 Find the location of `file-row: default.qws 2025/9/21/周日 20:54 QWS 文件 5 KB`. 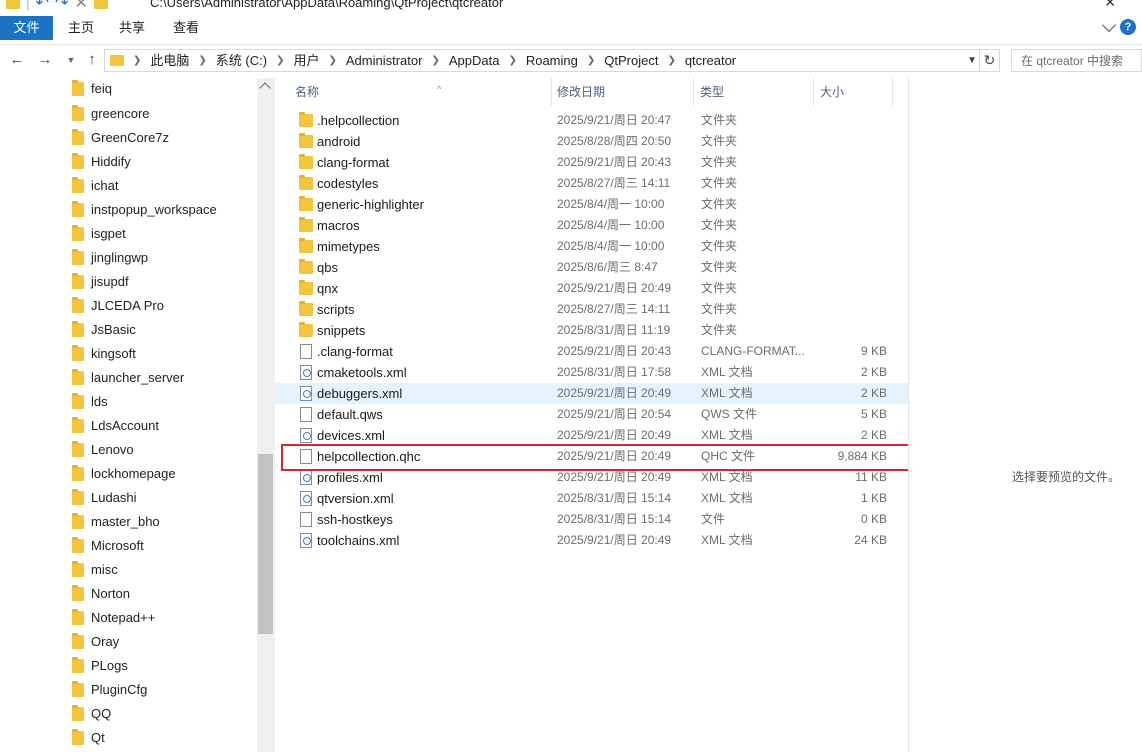

file-row: default.qws 2025/9/21/周日 20:54 QWS 文件 5 KB is located at coordinates (592, 414).